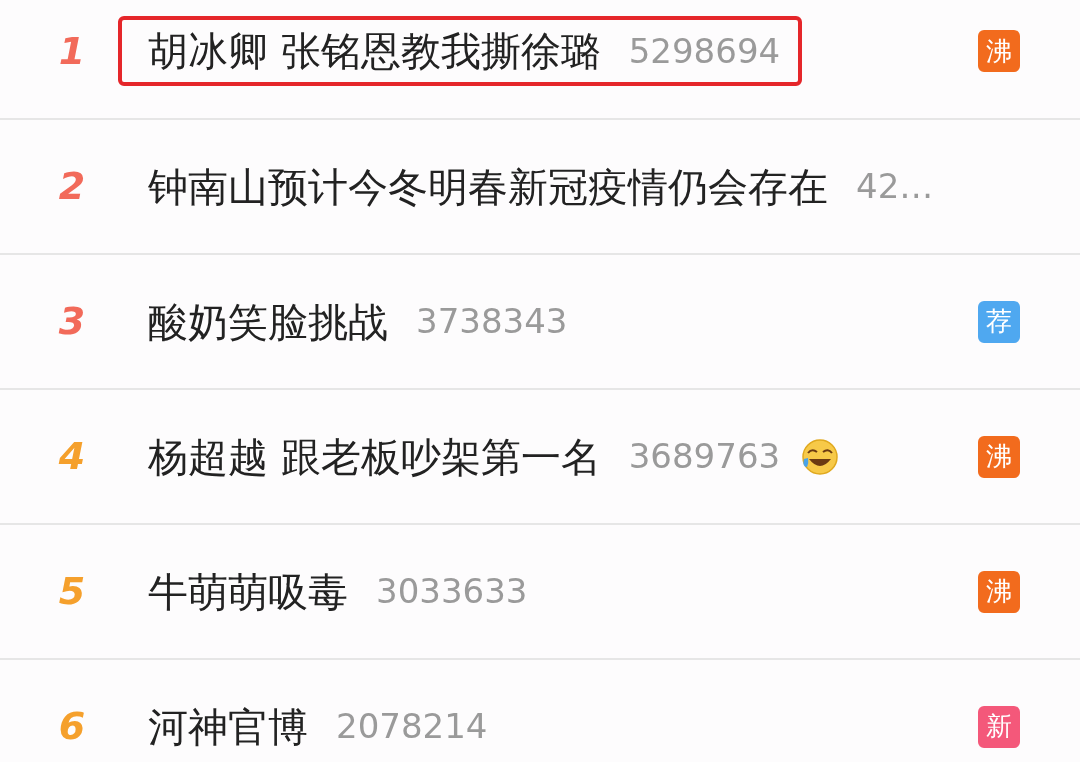 The image size is (1080, 762). I want to click on hot-badge: 新, so click(999, 726).